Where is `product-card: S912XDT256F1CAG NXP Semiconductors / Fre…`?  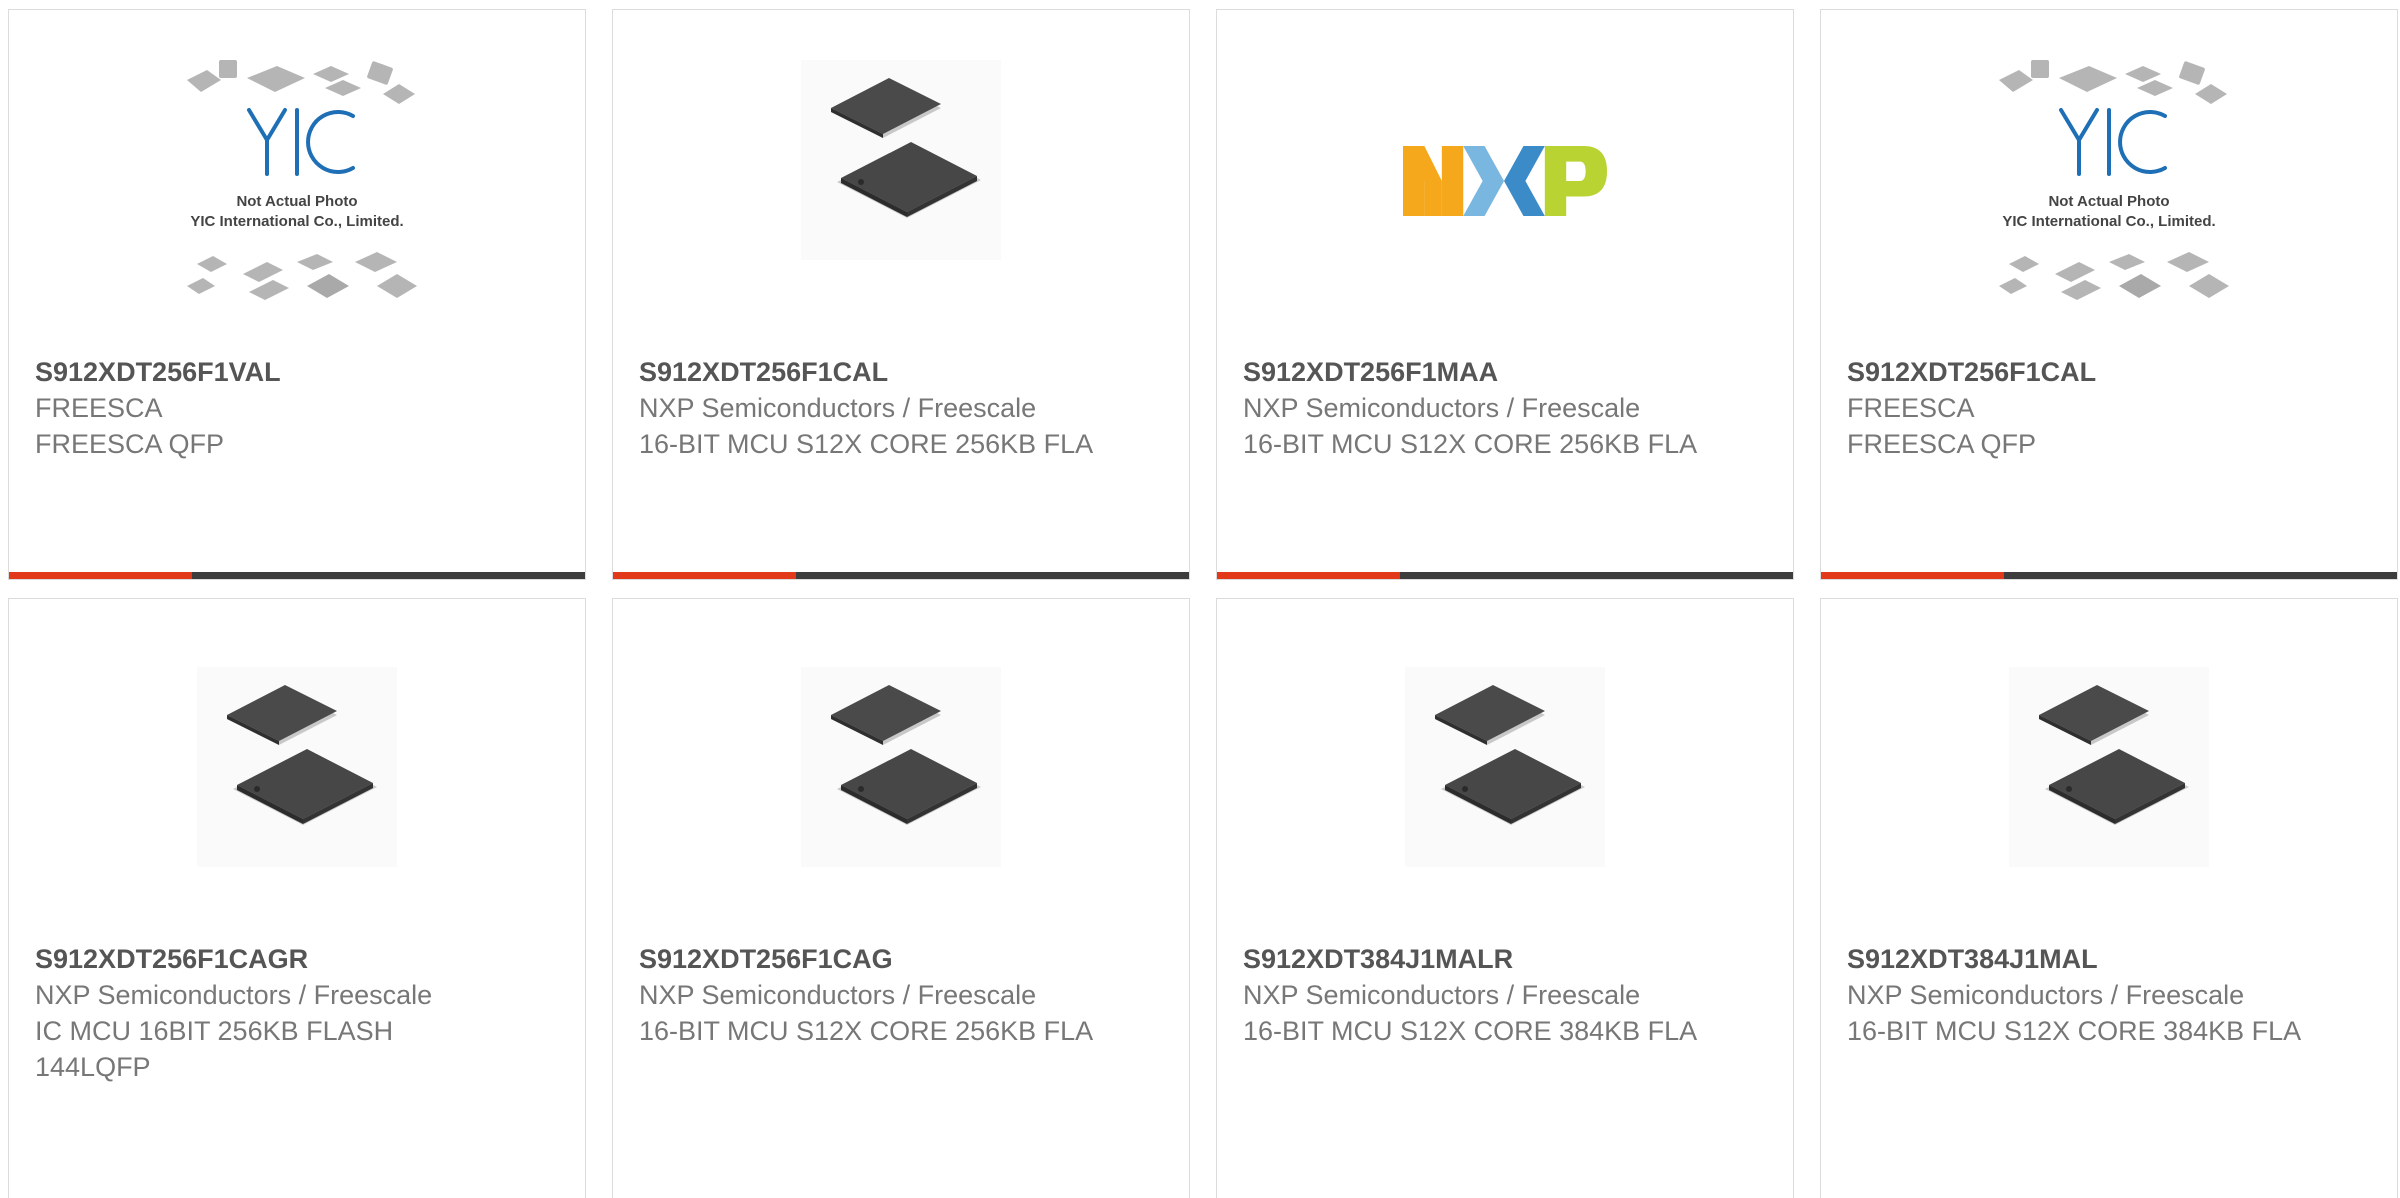 product-card: S912XDT256F1CAG NXP Semiconductors / Fre… is located at coordinates (901, 898).